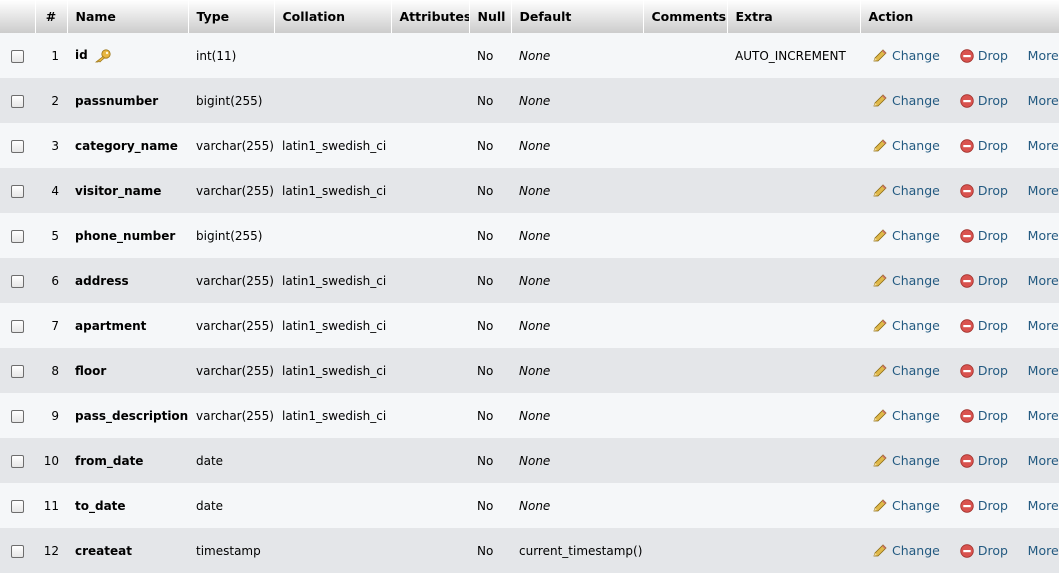  I want to click on row-number: 9, so click(51, 415).